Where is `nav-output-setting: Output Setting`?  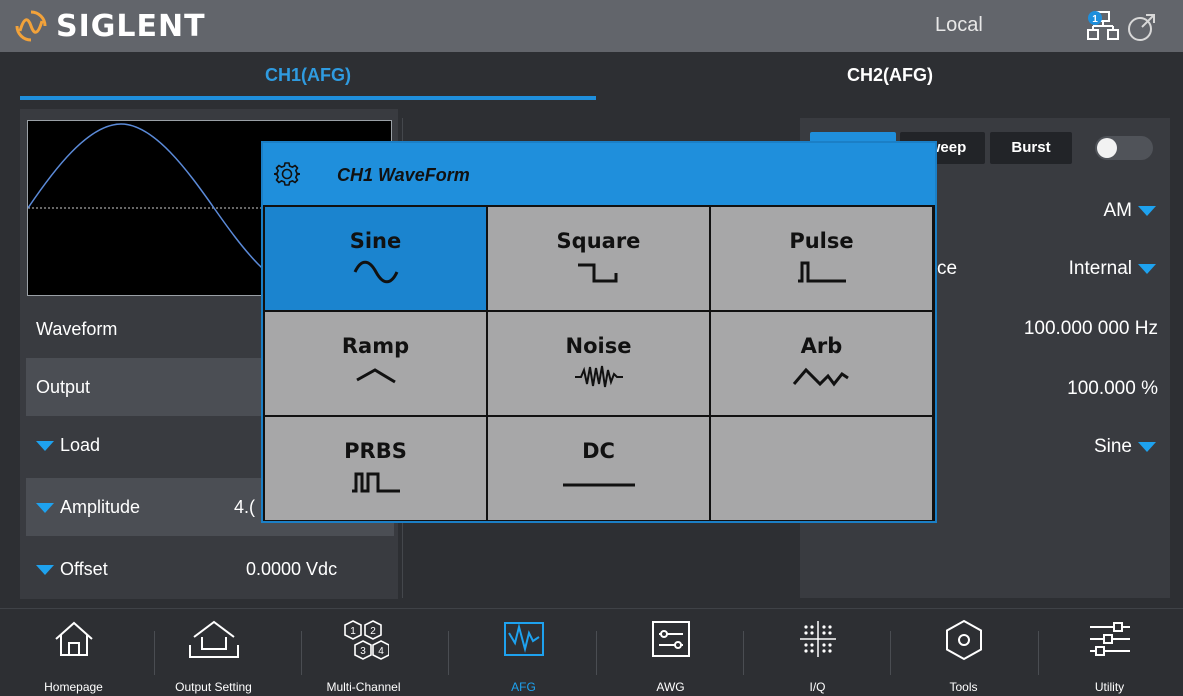
nav-output-setting: Output Setting is located at coordinates (213, 652).